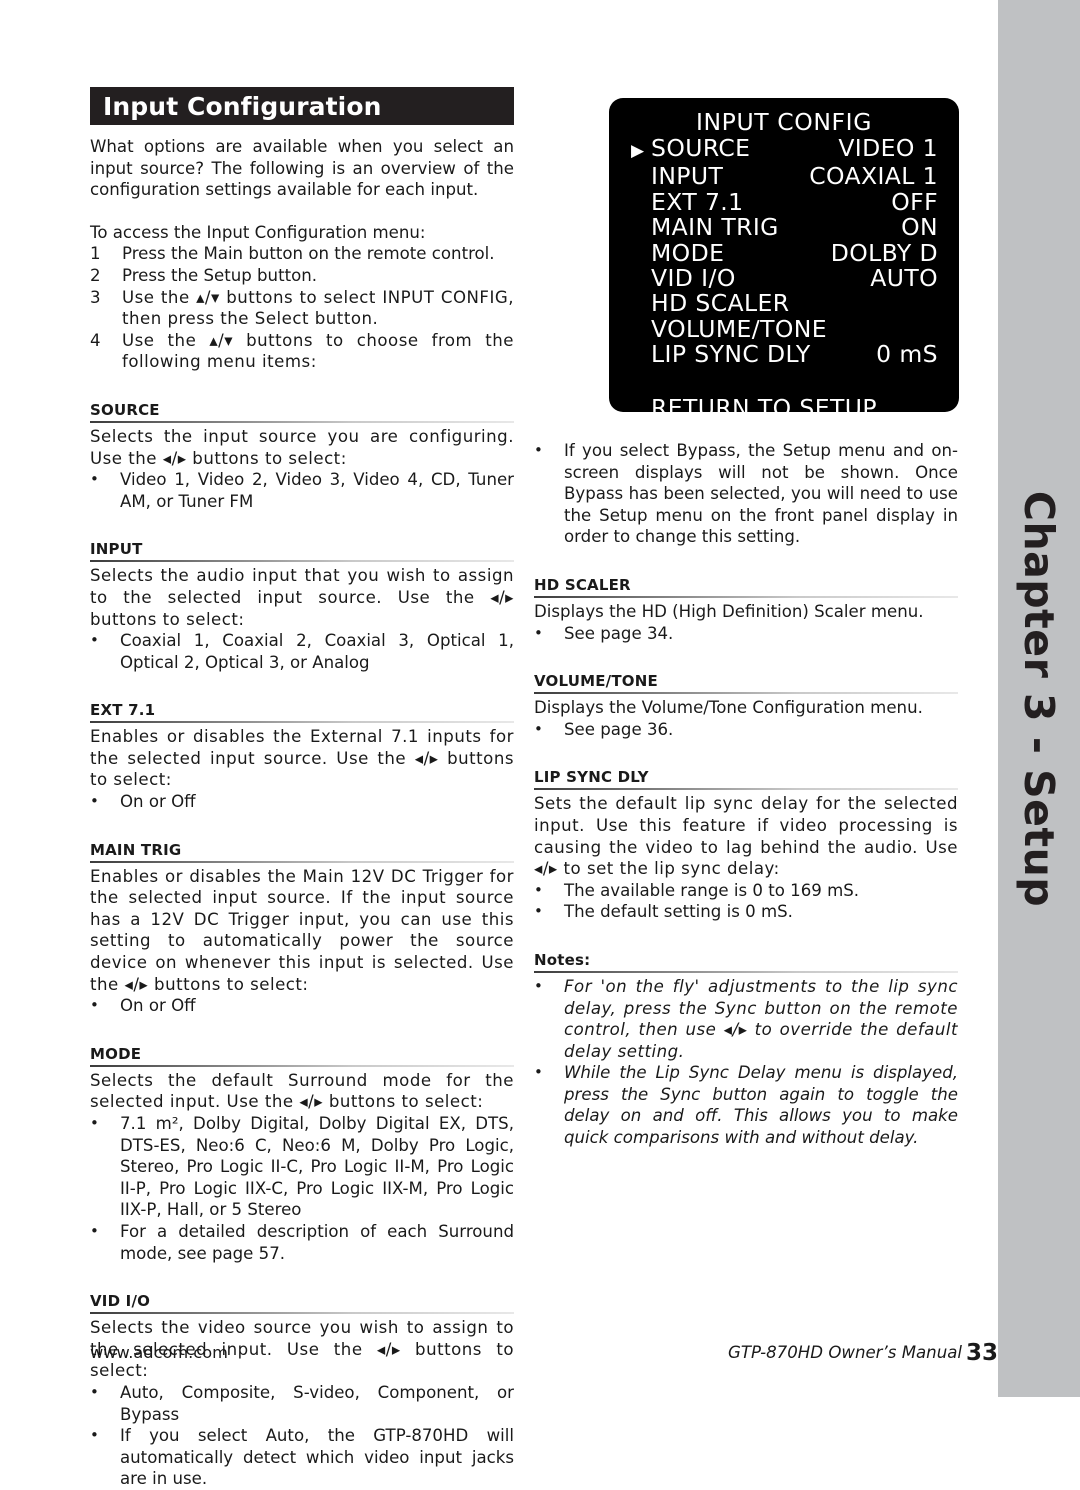 This screenshot has width=1080, height=1490. Describe the element at coordinates (701, 148) in the screenshot. I see `osd-row-label: SOURCE` at that location.